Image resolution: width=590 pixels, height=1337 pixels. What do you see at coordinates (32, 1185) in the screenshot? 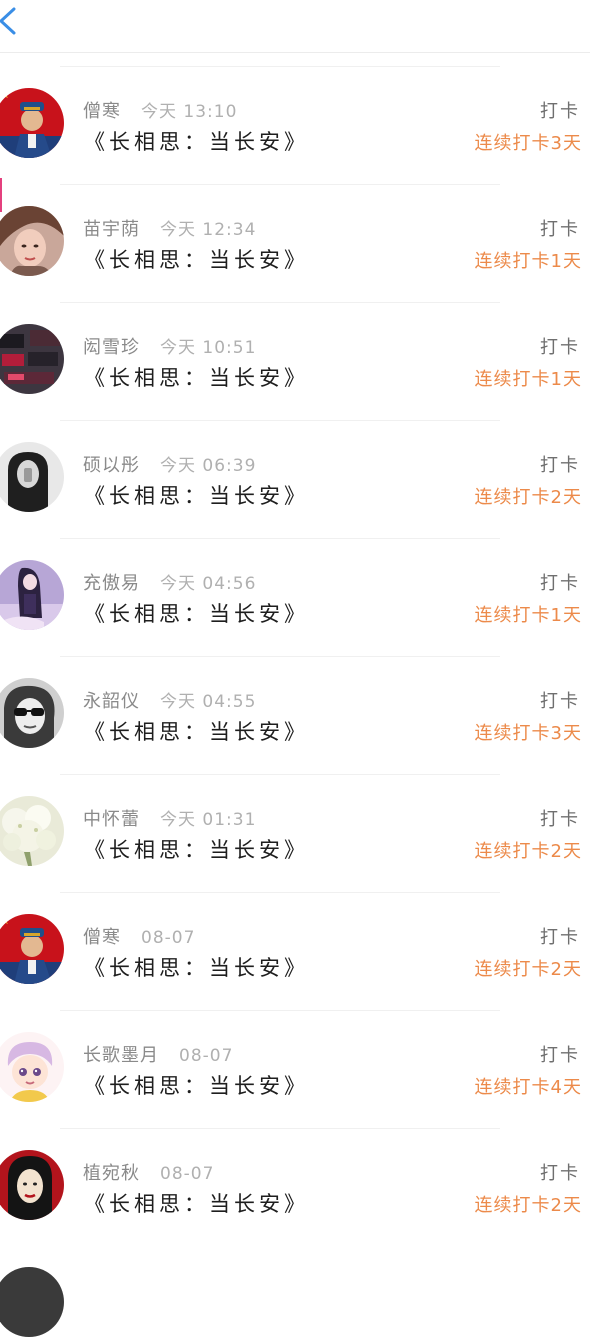
I see `illustrated-woman-avatar` at bounding box center [32, 1185].